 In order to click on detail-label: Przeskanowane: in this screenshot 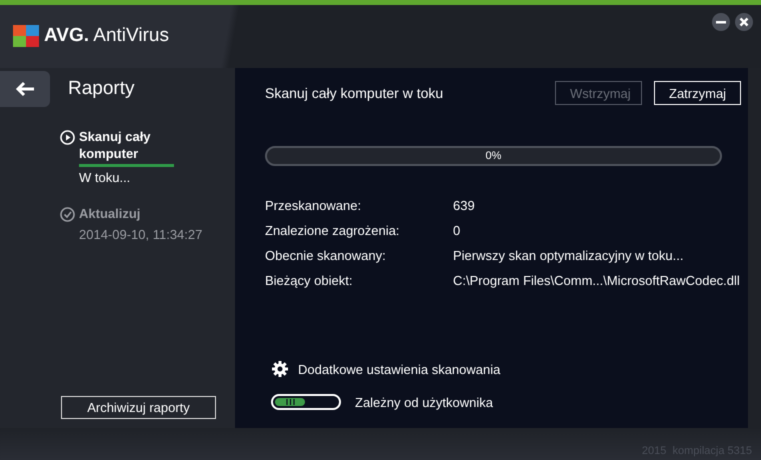, I will do `click(313, 206)`.